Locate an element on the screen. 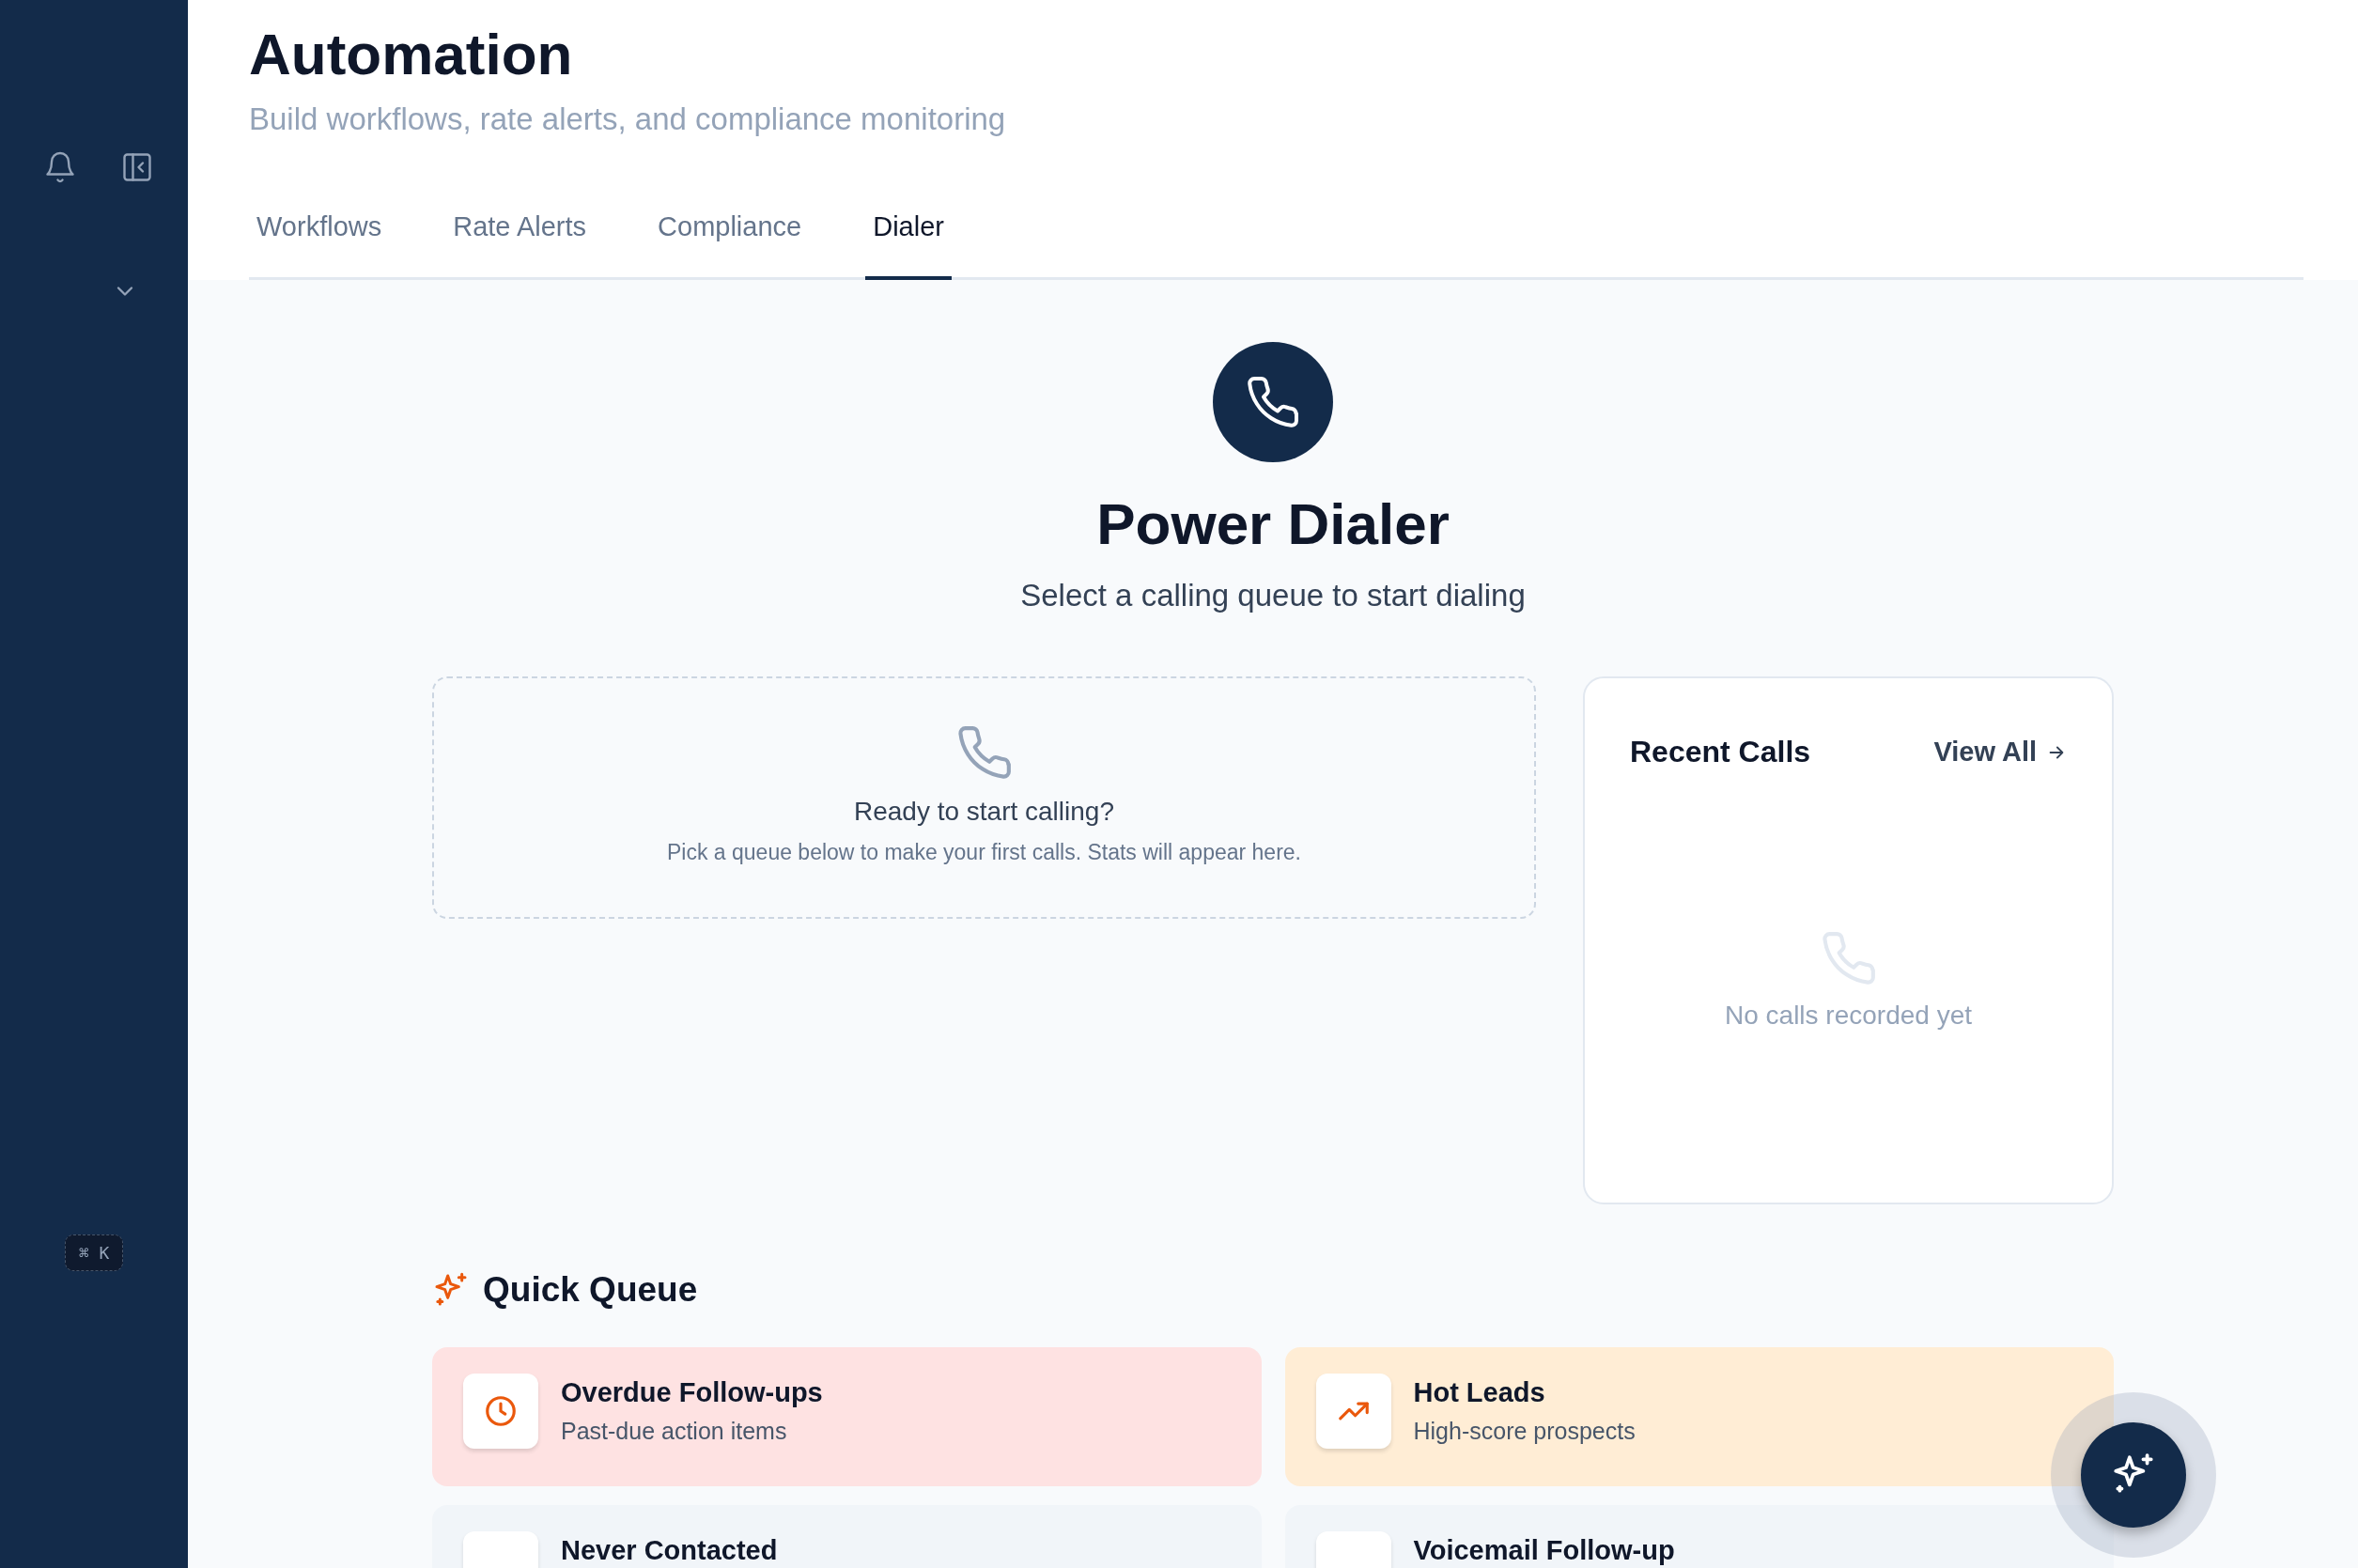 This screenshot has height=1568, width=2358. queue-card: Voicemail Follow-up is located at coordinates (1699, 1536).